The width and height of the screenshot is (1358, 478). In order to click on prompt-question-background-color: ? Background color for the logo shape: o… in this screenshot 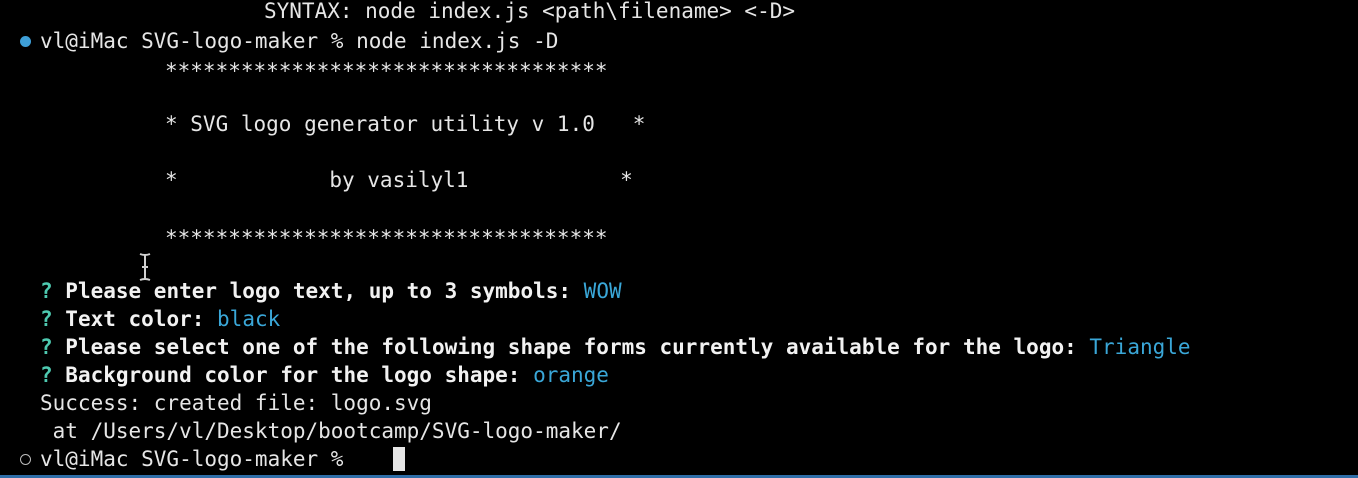, I will do `click(324, 375)`.